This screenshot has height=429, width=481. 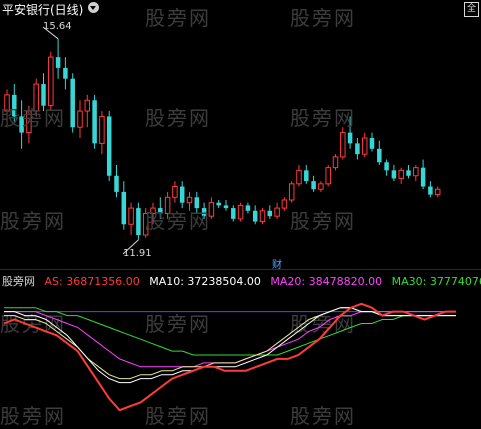 I want to click on fullscreen-icon: 全, so click(x=471, y=9).